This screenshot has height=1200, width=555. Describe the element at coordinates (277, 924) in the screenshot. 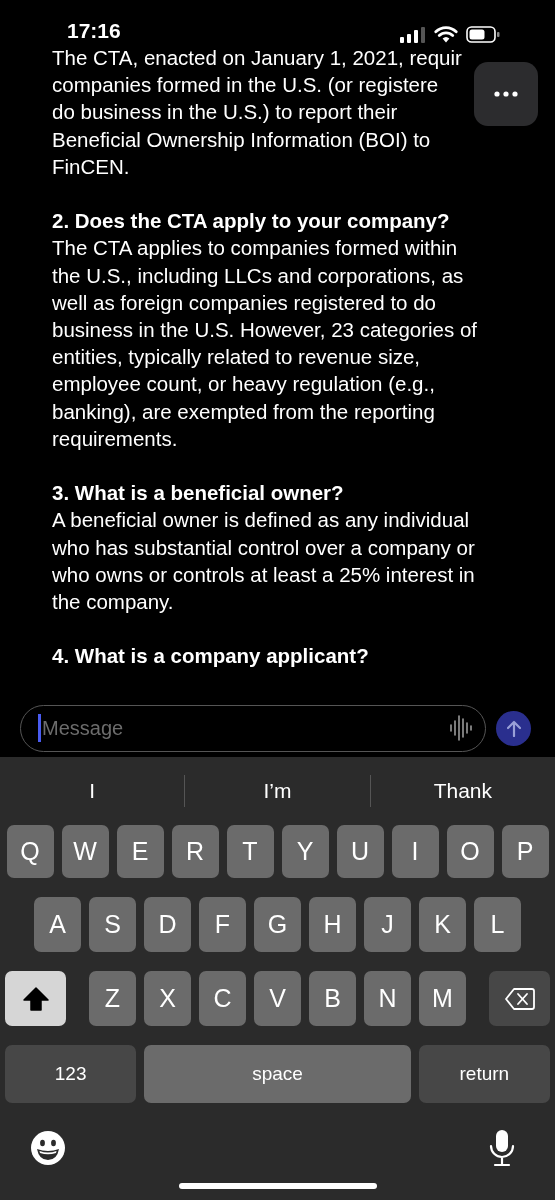

I see `letter-key: G` at that location.